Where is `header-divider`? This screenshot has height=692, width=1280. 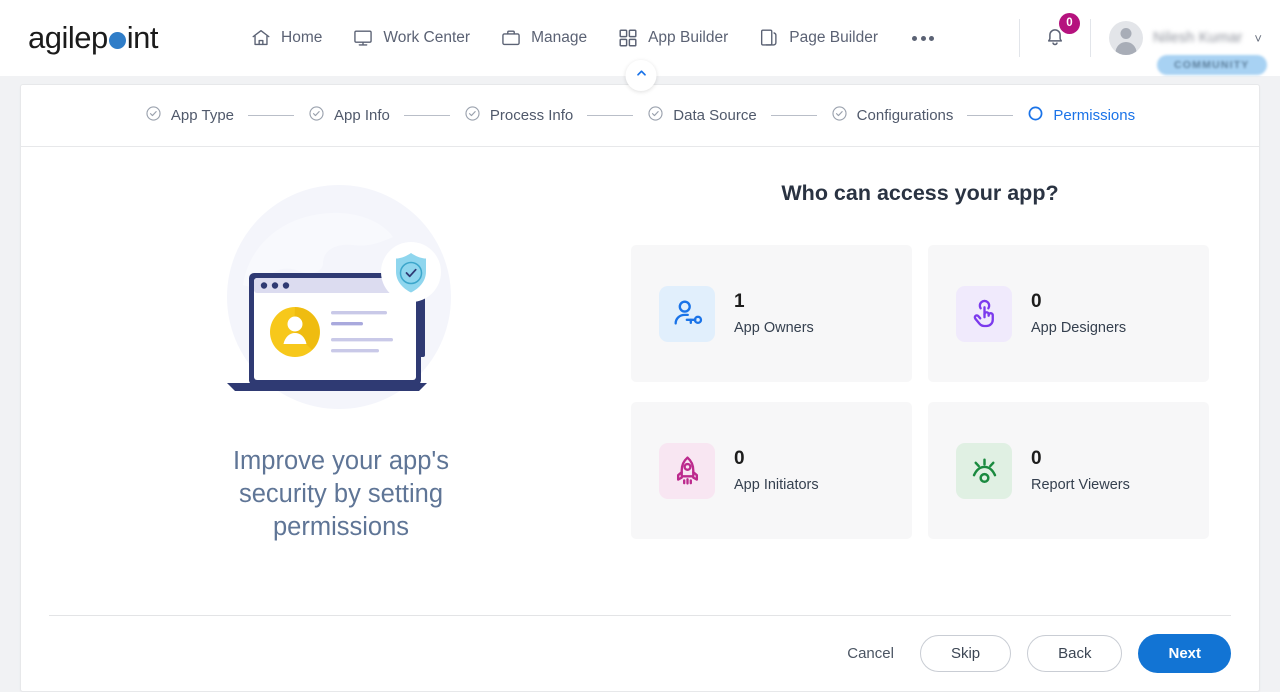
header-divider is located at coordinates (1019, 38).